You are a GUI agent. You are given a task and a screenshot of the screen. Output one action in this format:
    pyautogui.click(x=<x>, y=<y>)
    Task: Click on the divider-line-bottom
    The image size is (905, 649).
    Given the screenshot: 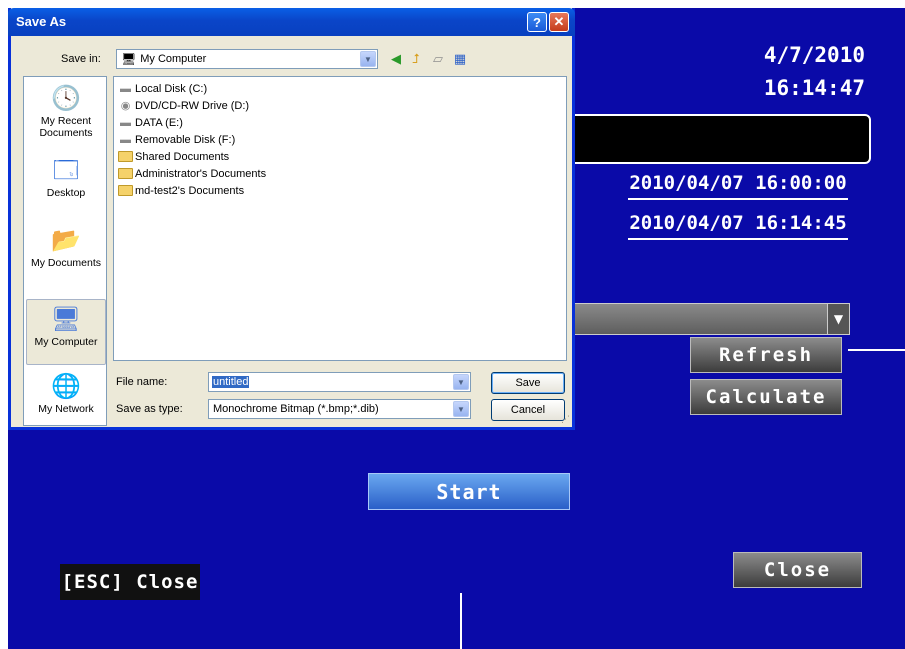 What is the action you would take?
    pyautogui.click(x=461, y=621)
    